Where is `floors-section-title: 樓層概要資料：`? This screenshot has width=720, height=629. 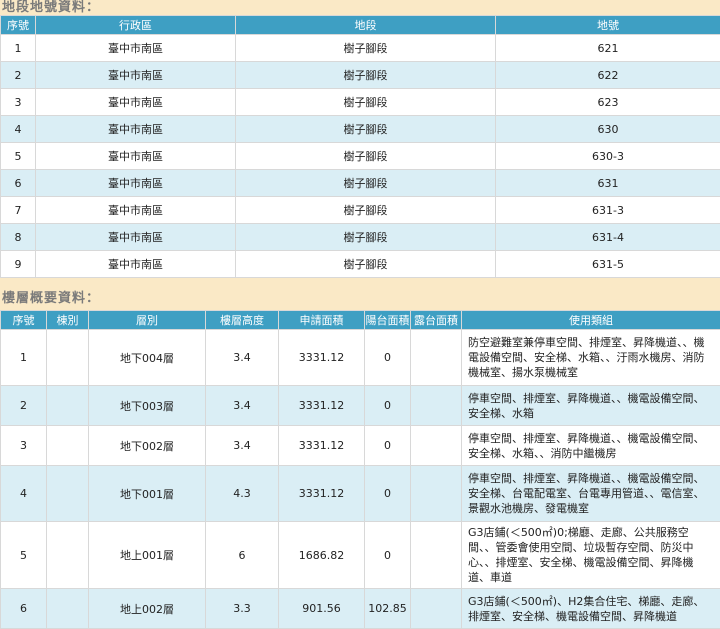
floors-section-title: 樓層概要資料： is located at coordinates (360, 298).